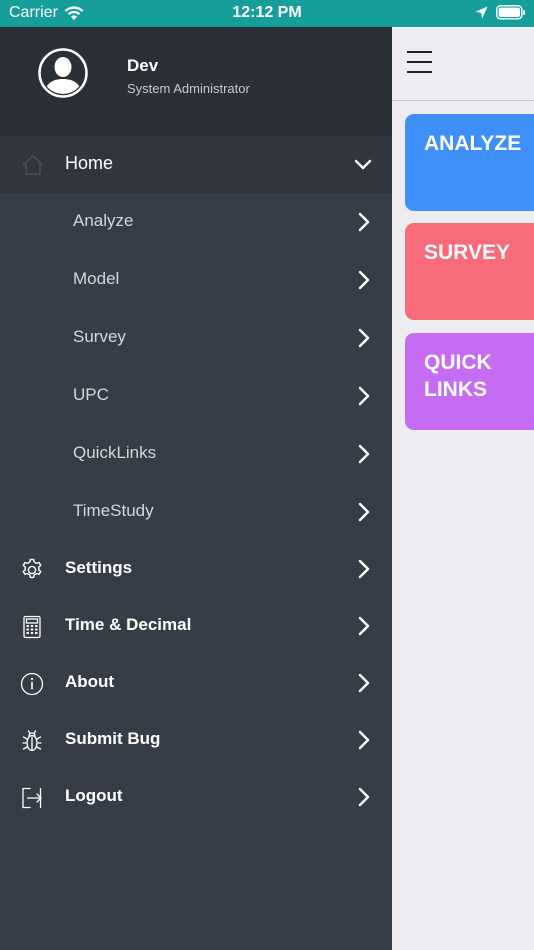  I want to click on drawer-item-settings: Settings, so click(196, 569).